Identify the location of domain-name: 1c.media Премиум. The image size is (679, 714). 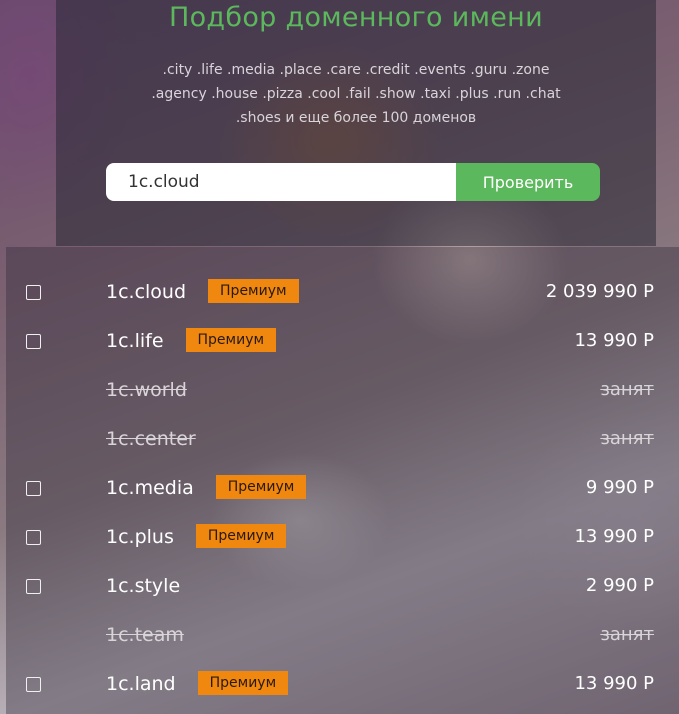
(206, 487).